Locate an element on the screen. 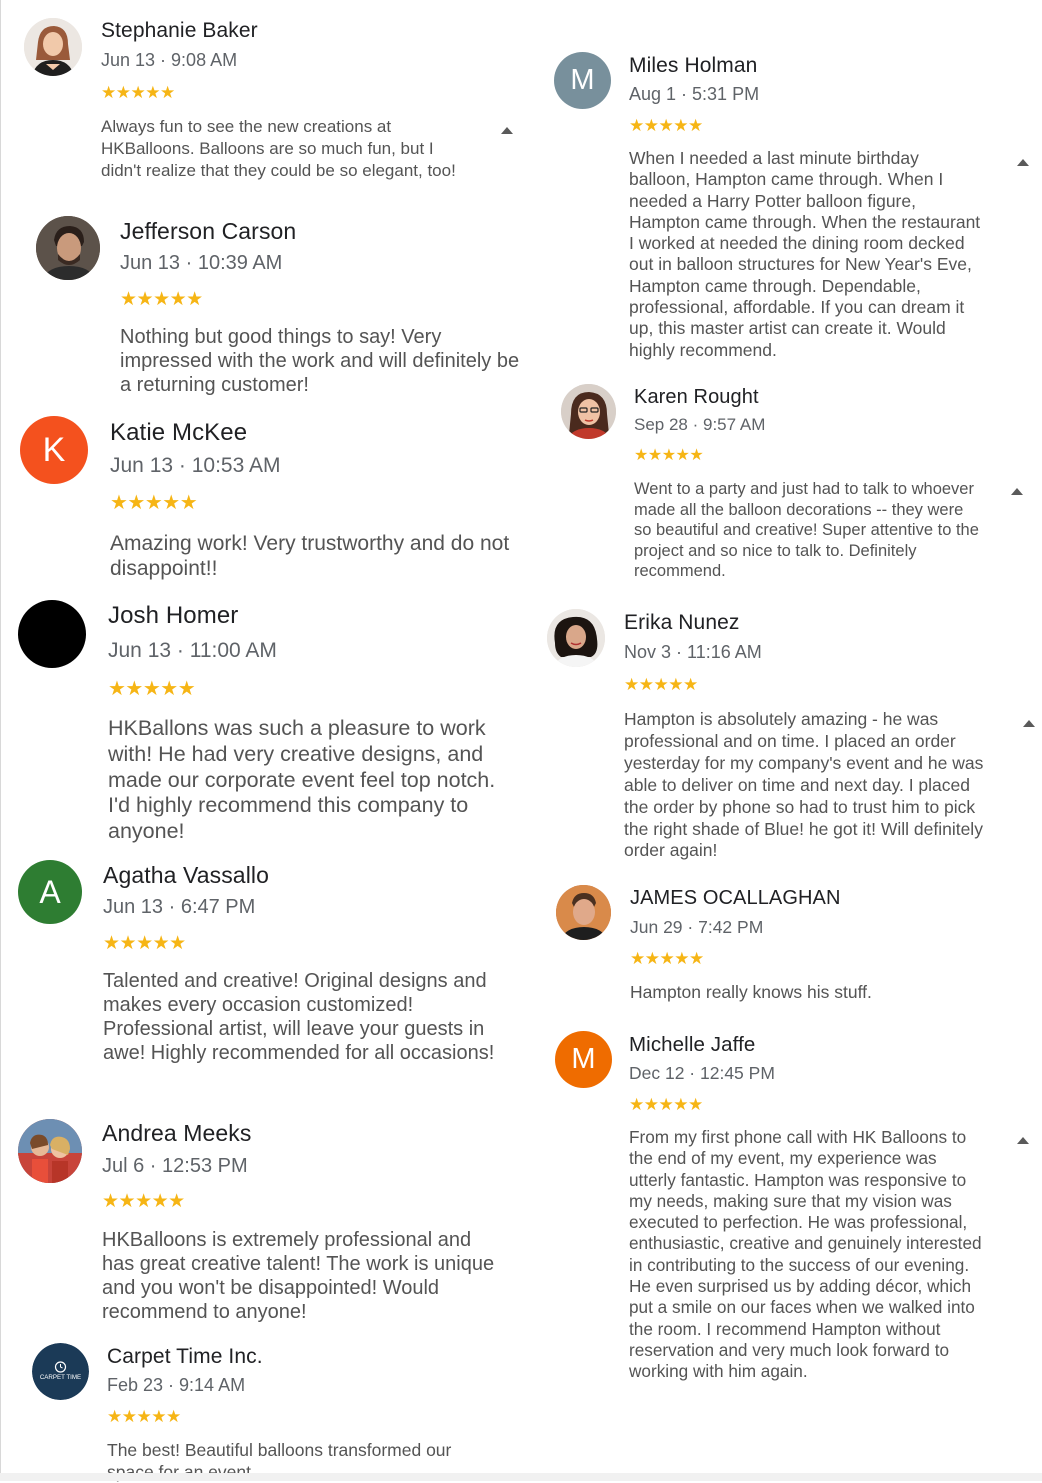 This screenshot has height=1483, width=1042. review-date: Aug 1 · 5:31 PM is located at coordinates (694, 94).